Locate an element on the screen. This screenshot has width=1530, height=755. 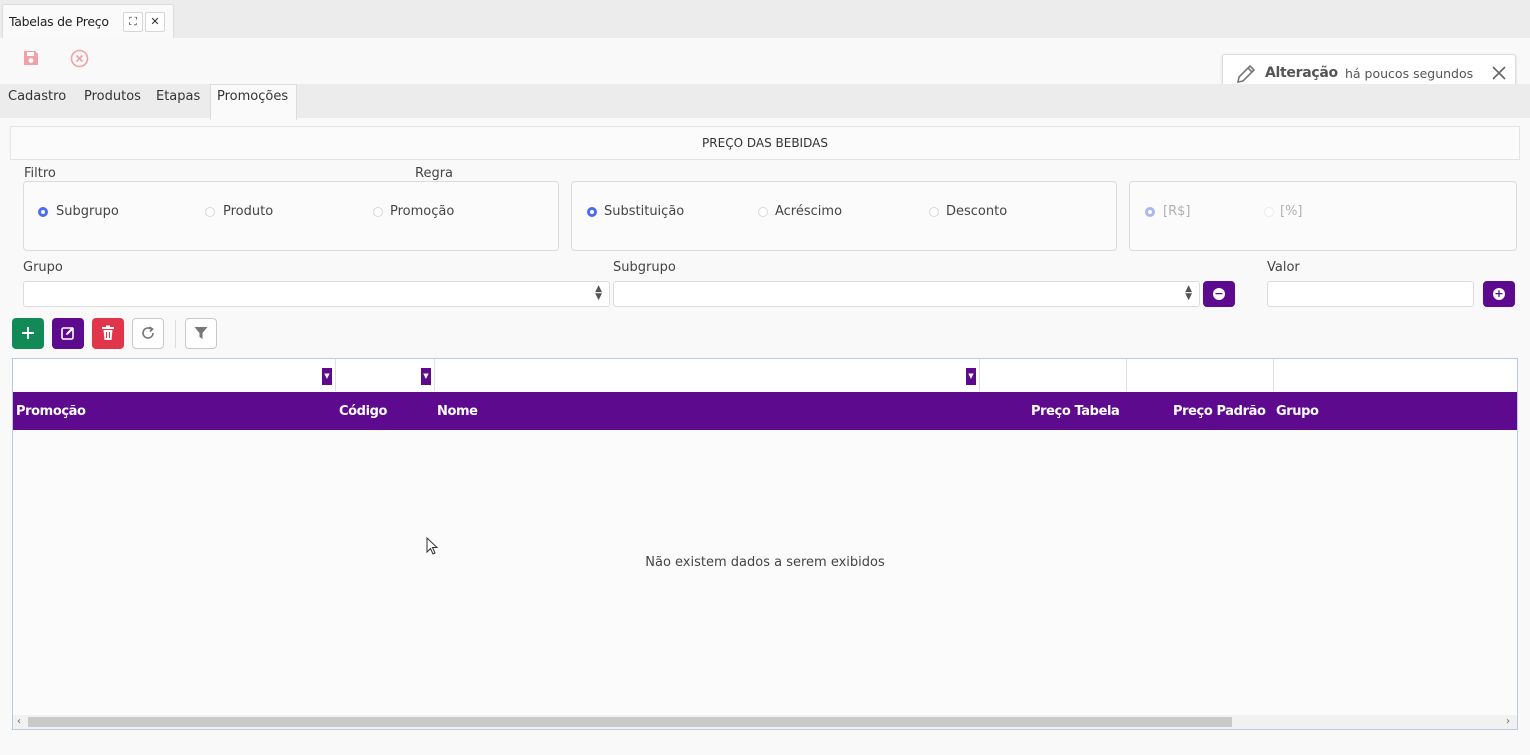
add-valor-button: + is located at coordinates (1499, 294).